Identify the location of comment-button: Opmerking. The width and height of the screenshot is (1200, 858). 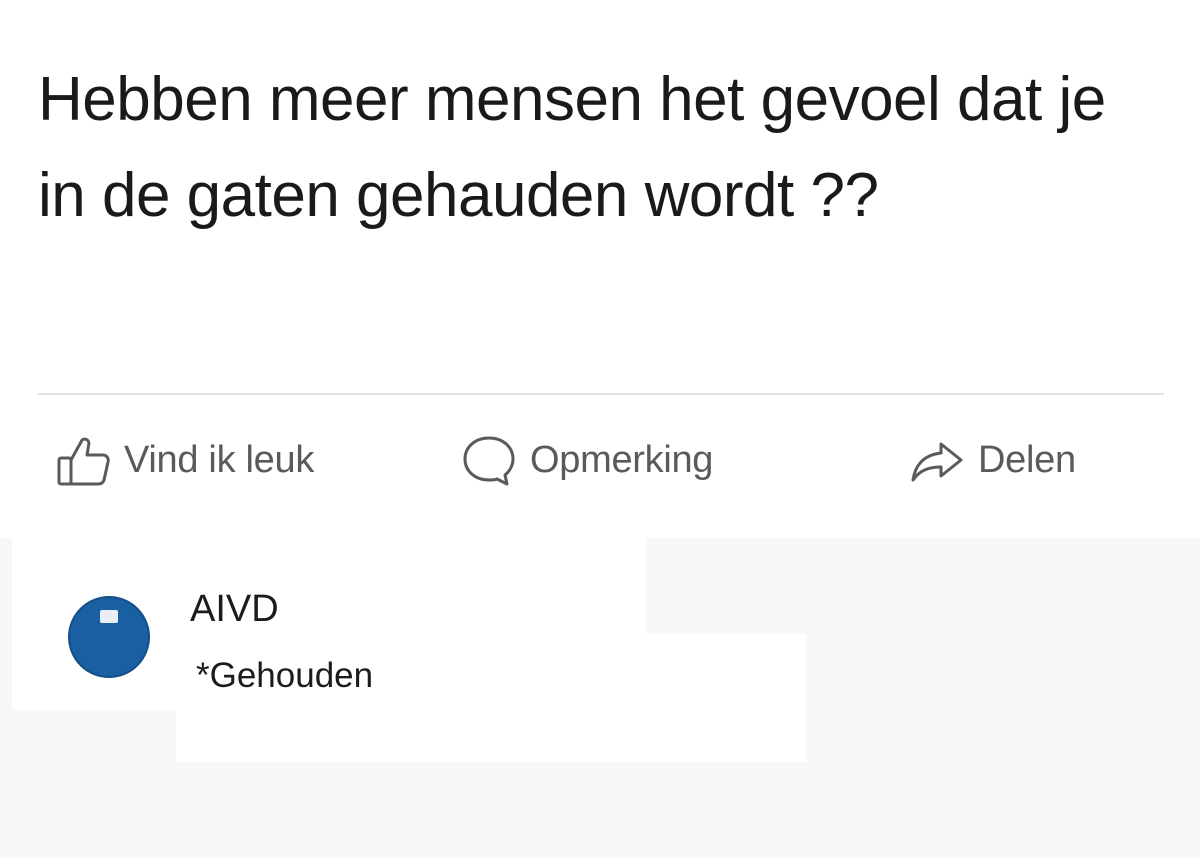
(585, 460).